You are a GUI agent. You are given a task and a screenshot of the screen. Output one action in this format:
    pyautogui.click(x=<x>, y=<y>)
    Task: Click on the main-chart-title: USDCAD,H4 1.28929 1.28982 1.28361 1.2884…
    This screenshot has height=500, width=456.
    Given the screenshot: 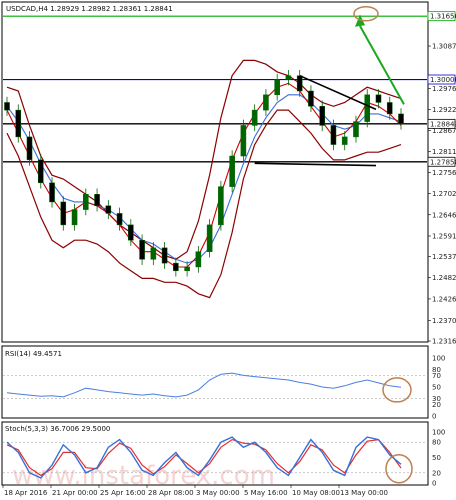 What is the action you would take?
    pyautogui.click(x=89, y=9)
    